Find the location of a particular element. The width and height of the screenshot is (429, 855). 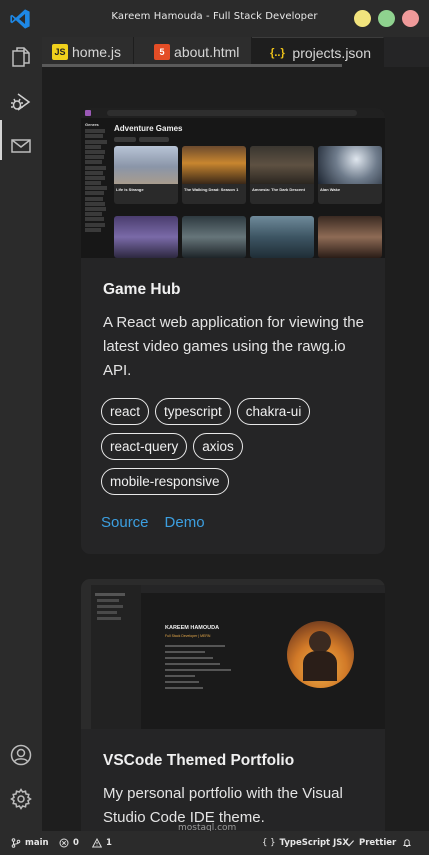

git-branch-icon is located at coordinates (16, 843).